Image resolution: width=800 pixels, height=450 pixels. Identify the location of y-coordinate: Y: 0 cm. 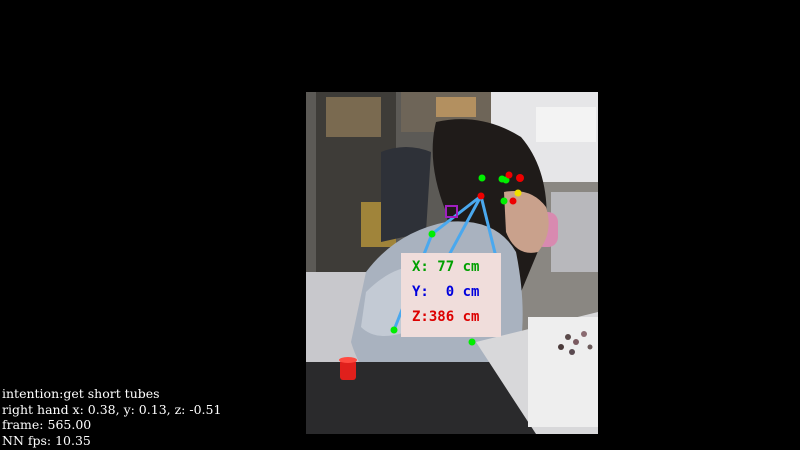
(446, 292).